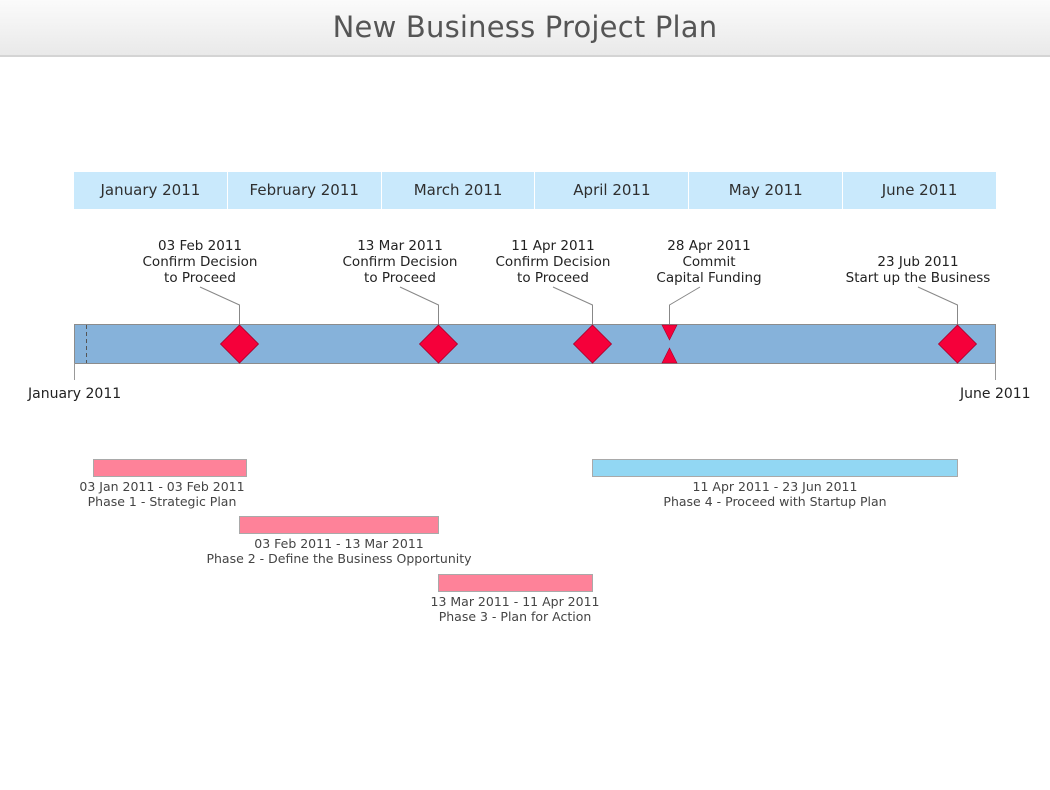  What do you see at coordinates (612, 190) in the screenshot?
I see `month-april: April 2011` at bounding box center [612, 190].